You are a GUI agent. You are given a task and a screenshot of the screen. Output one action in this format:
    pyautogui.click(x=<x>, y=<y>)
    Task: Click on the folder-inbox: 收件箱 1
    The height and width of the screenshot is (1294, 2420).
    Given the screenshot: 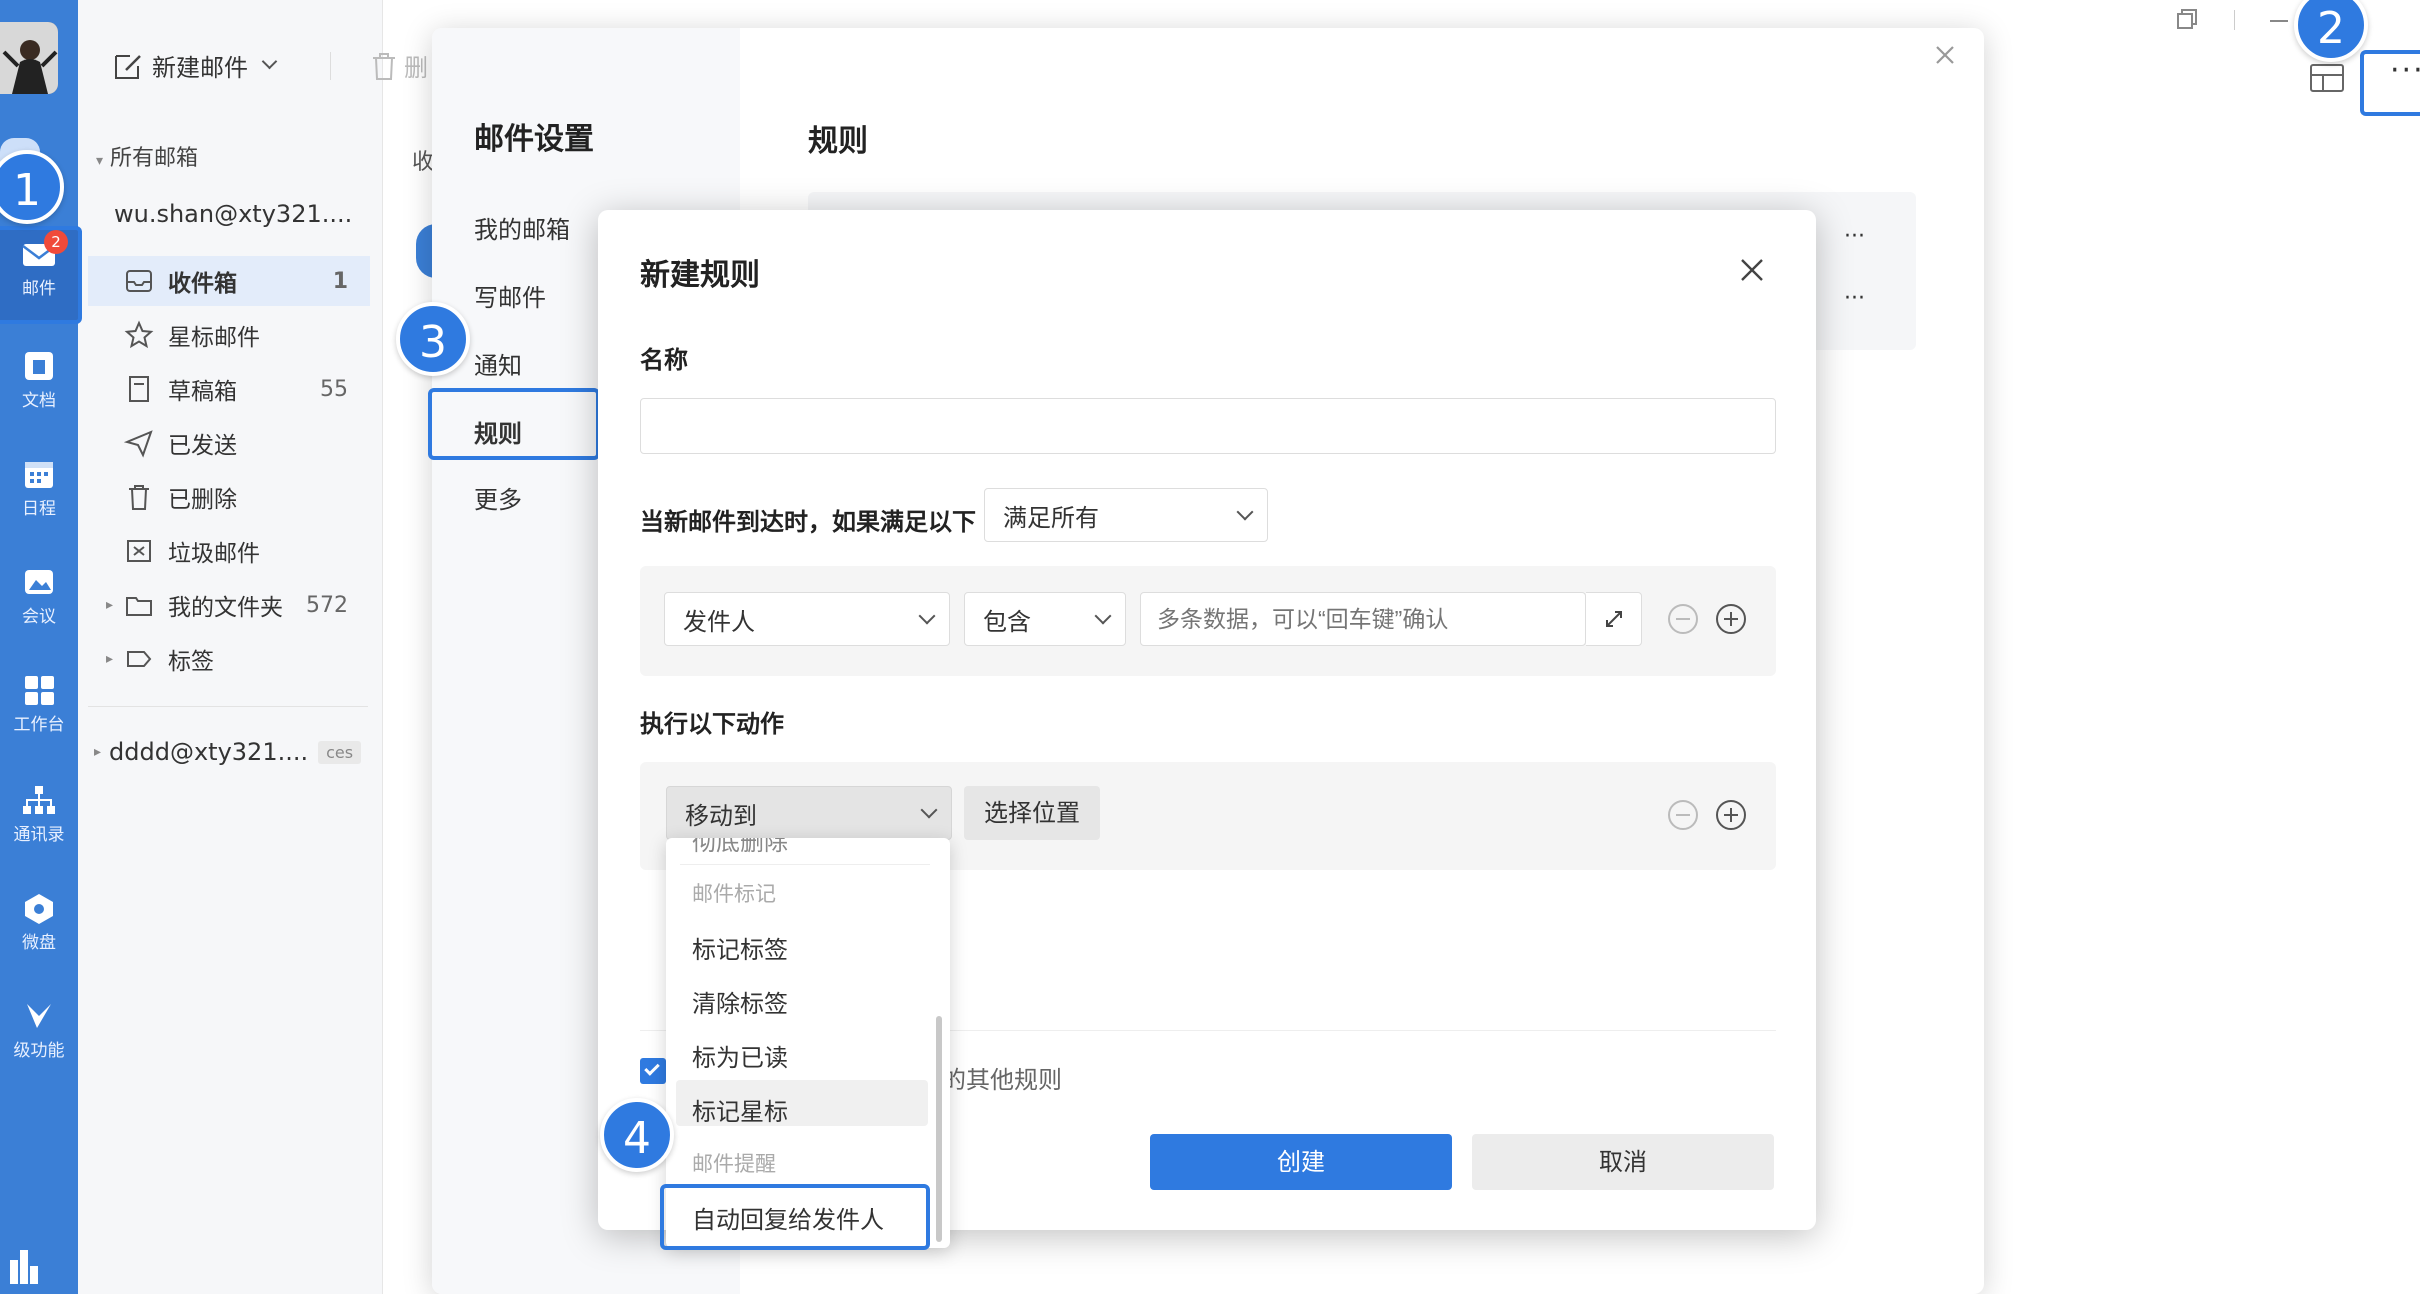 What is the action you would take?
    pyautogui.click(x=229, y=281)
    